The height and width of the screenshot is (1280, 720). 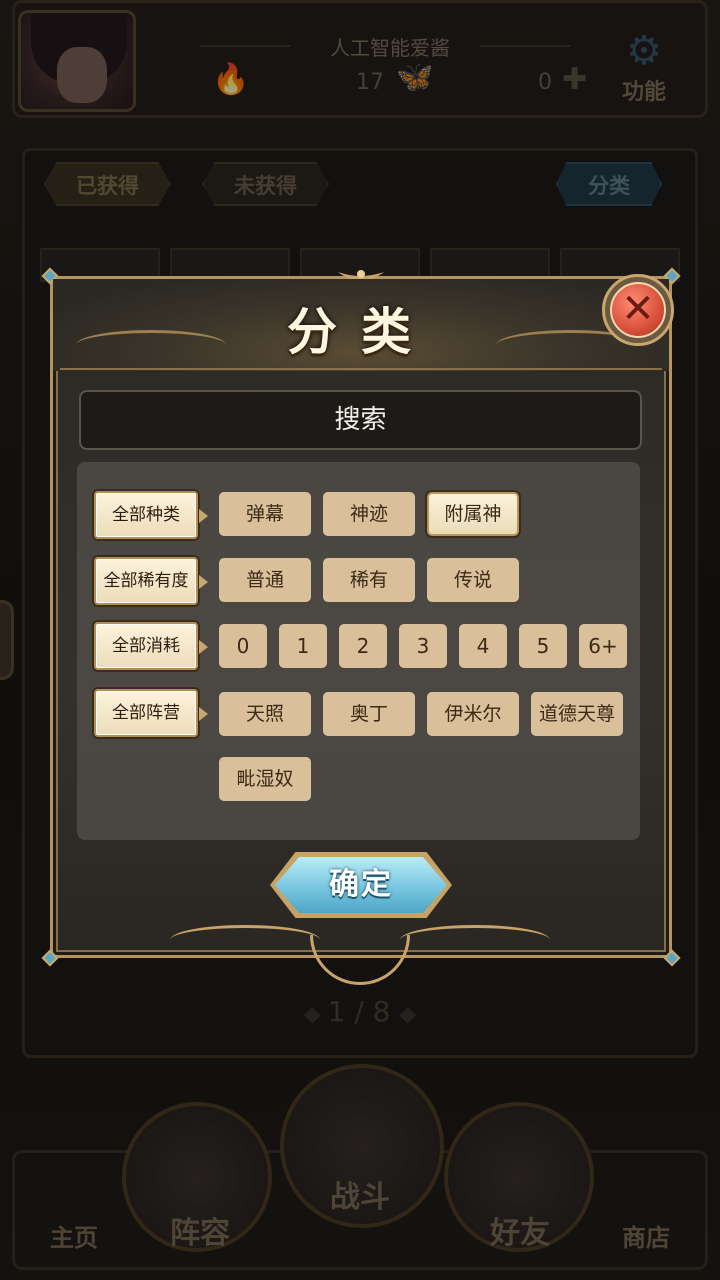 I want to click on dialog-title: 分类, so click(x=361, y=332).